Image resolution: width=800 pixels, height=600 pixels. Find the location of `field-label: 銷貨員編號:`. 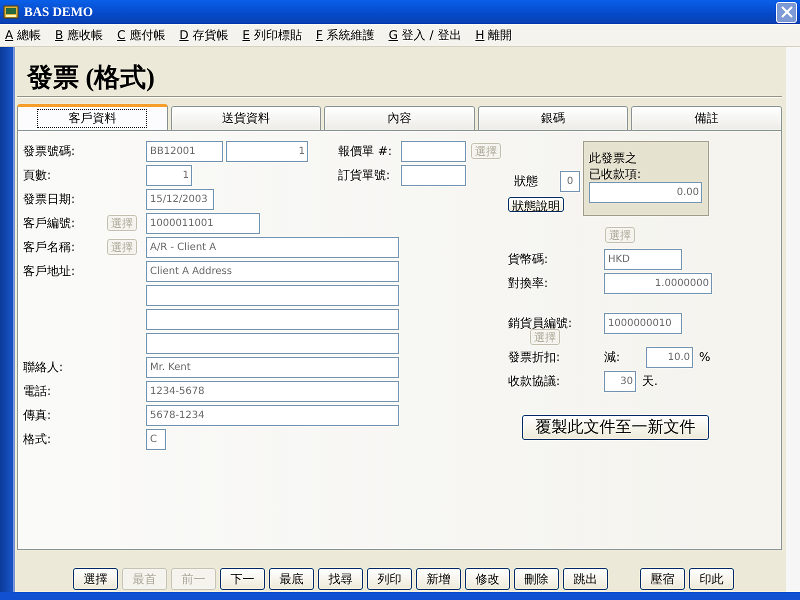

field-label: 銷貨員編號: is located at coordinates (541, 323).